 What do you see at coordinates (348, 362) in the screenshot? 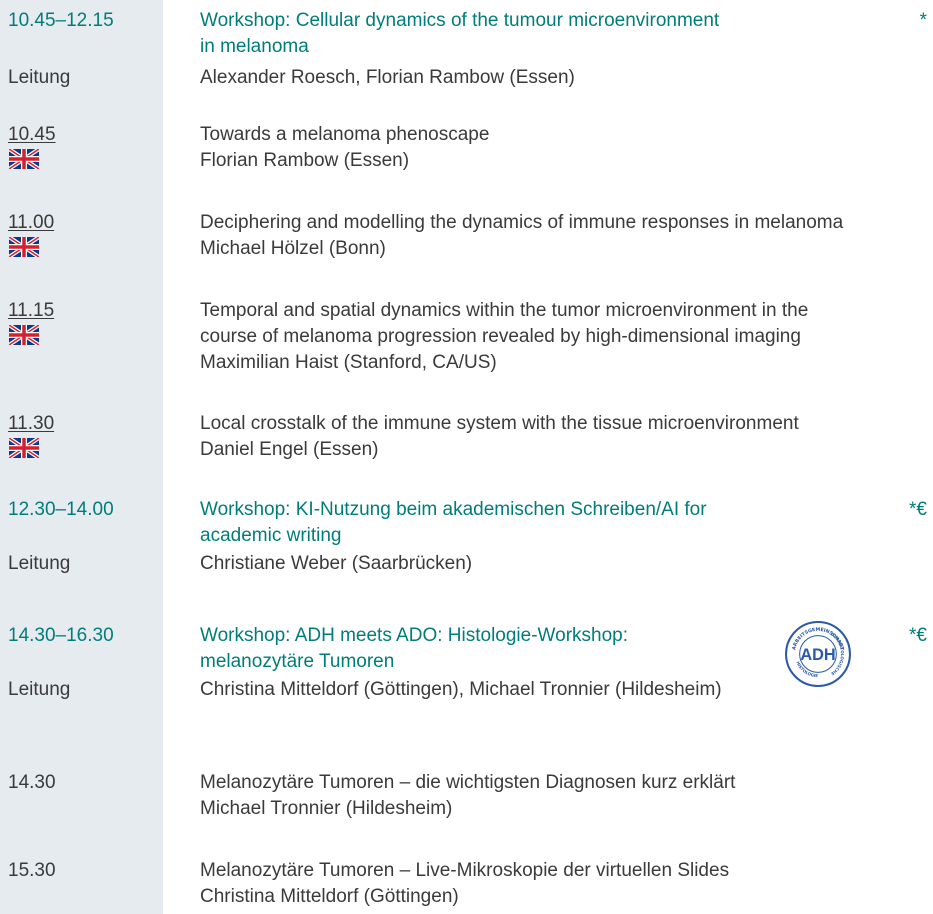
I see `talk-speaker: Maximilian Haist (Stanford, CA/US)` at bounding box center [348, 362].